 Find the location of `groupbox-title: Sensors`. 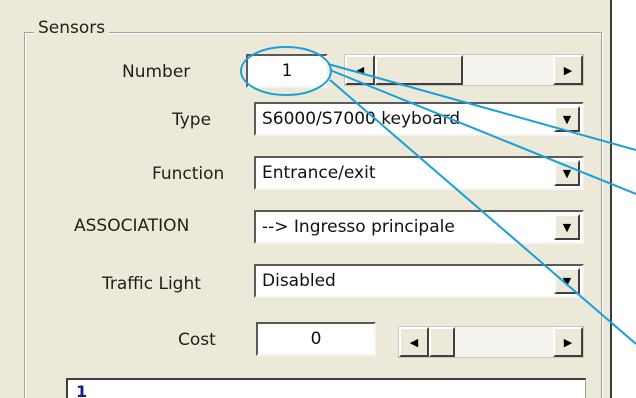

groupbox-title: Sensors is located at coordinates (72, 28).